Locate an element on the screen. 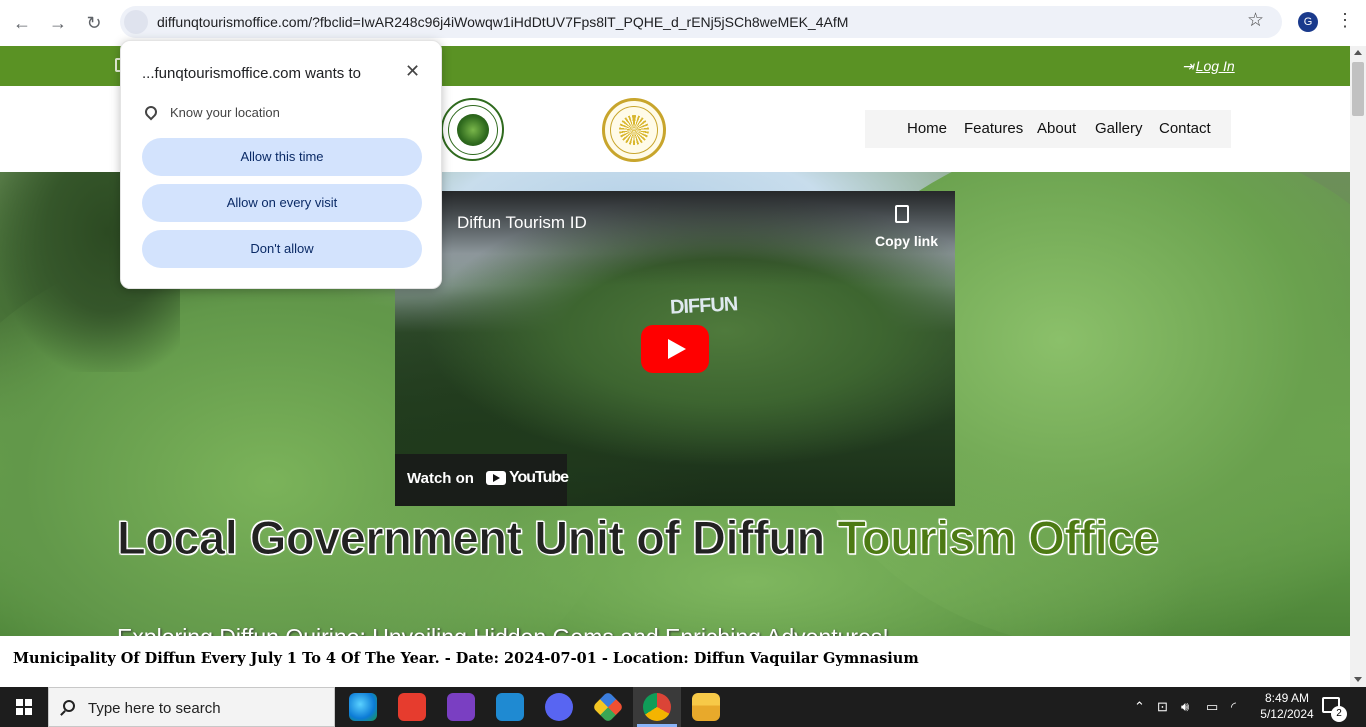  discord-icon is located at coordinates (559, 707).